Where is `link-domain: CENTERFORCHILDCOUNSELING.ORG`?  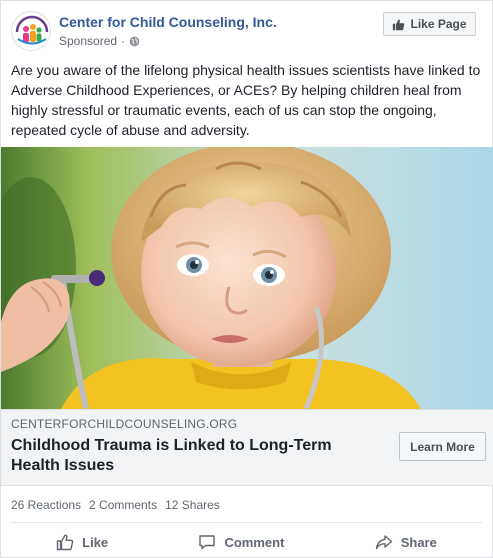
link-domain: CENTERFORCHILDCOUNSELING.ORG is located at coordinates (124, 424).